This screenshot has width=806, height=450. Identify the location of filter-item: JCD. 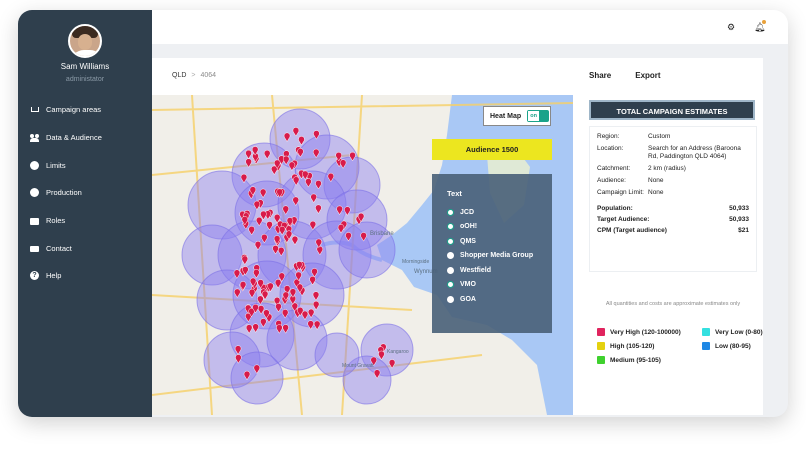
(499, 212).